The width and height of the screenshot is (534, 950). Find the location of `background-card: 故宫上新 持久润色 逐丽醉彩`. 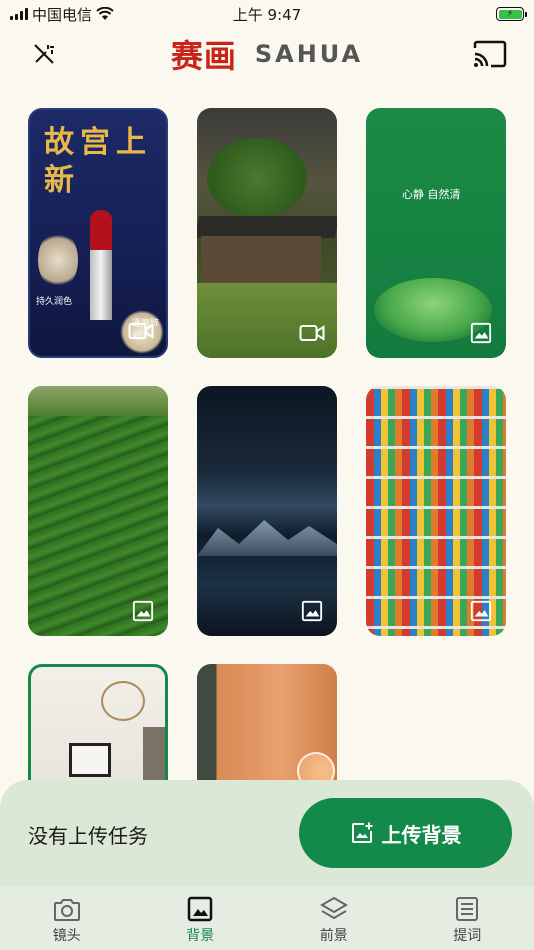

background-card: 故宫上新 持久润色 逐丽醉彩 is located at coordinates (98, 233).